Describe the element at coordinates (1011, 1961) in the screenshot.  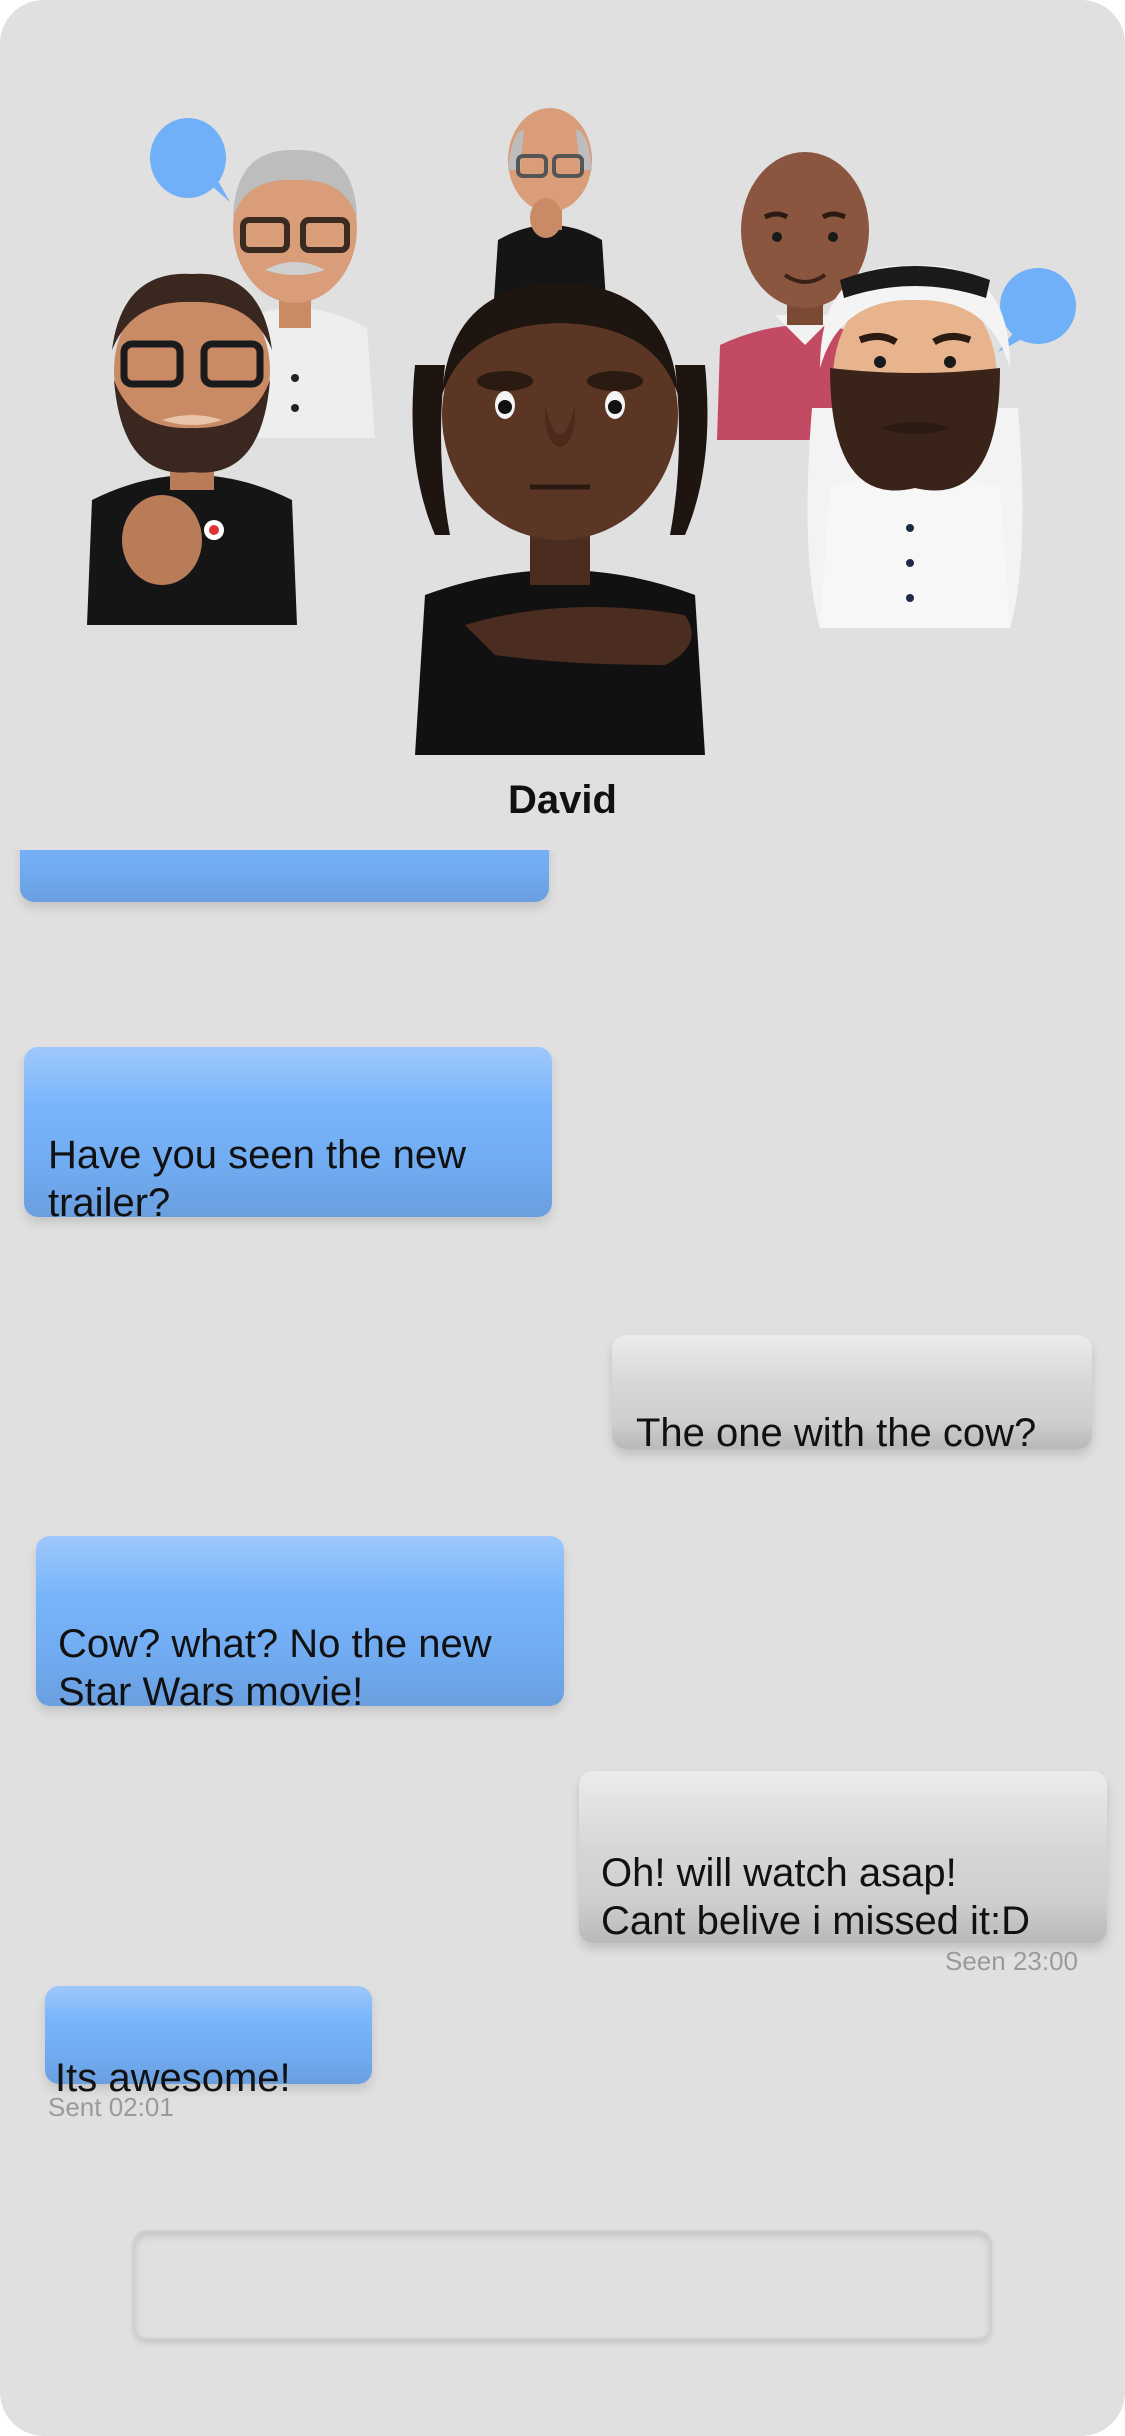
I see `seen-status: Seen 23:00` at that location.